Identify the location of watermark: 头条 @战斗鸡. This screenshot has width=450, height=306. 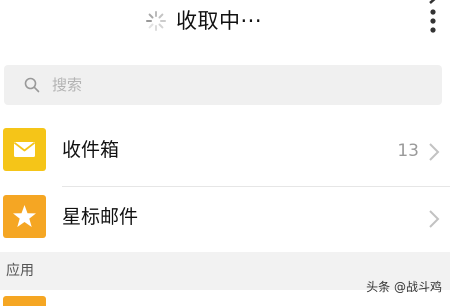
(404, 287).